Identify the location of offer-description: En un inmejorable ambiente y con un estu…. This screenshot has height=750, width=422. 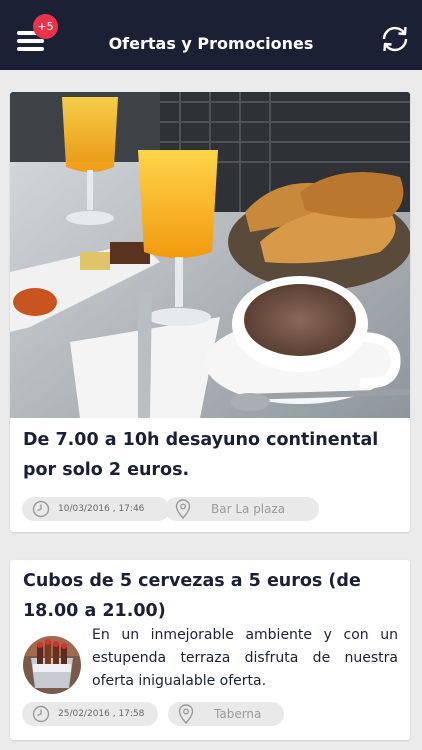
(245, 658).